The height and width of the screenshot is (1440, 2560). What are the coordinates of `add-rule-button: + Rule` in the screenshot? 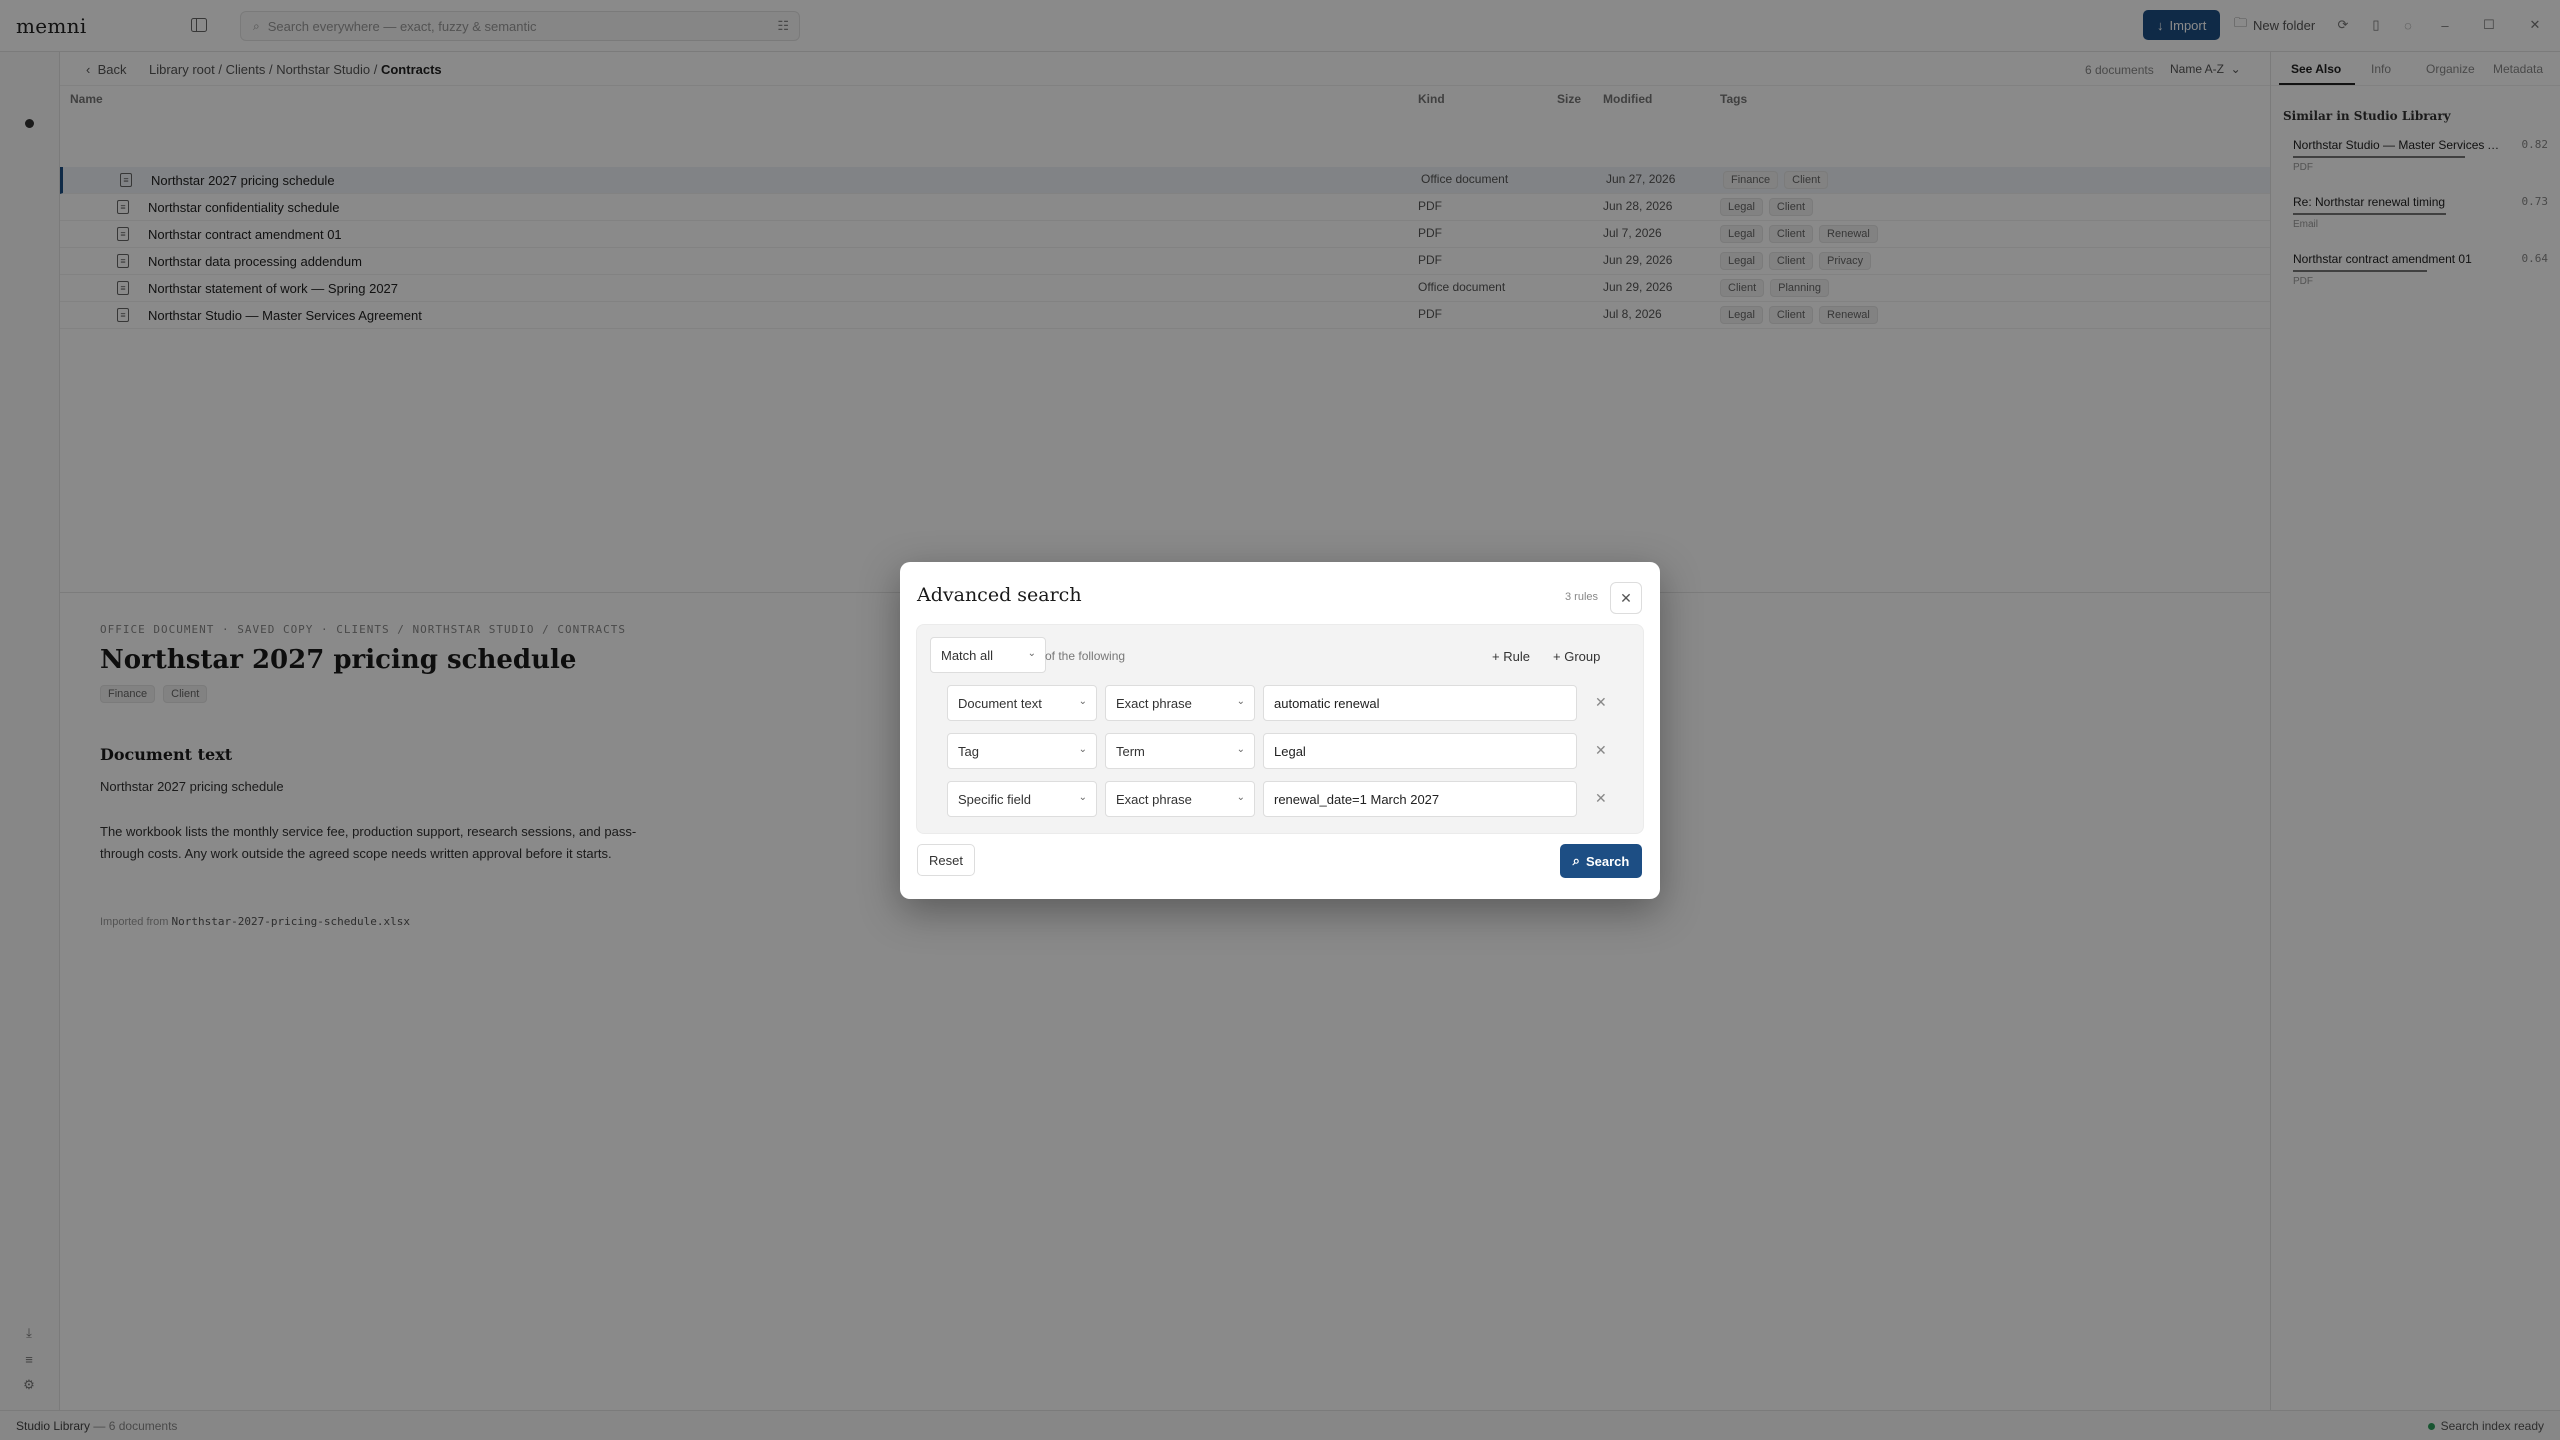 It's located at (1511, 656).